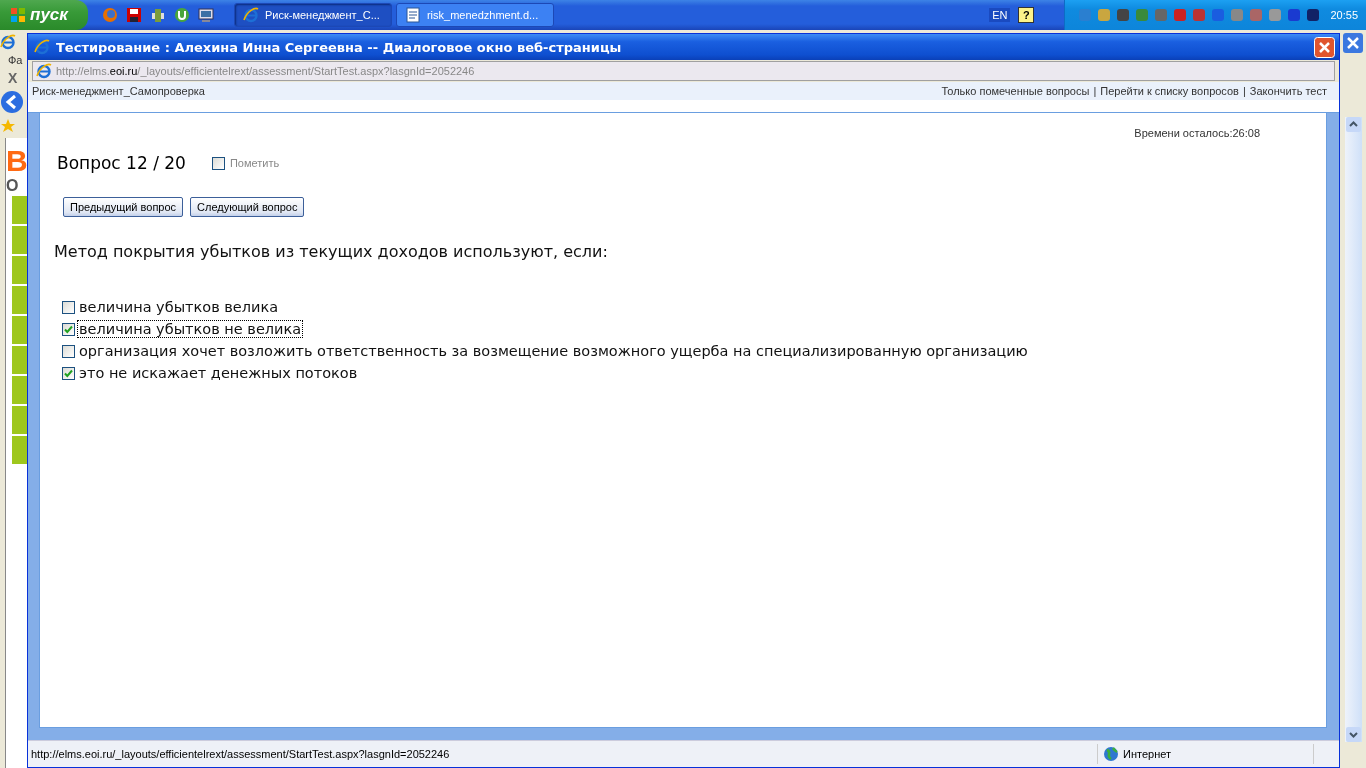 Image resolution: width=1366 pixels, height=768 pixels. Describe the element at coordinates (1000, 15) in the screenshot. I see `language-indicator: EN` at that location.